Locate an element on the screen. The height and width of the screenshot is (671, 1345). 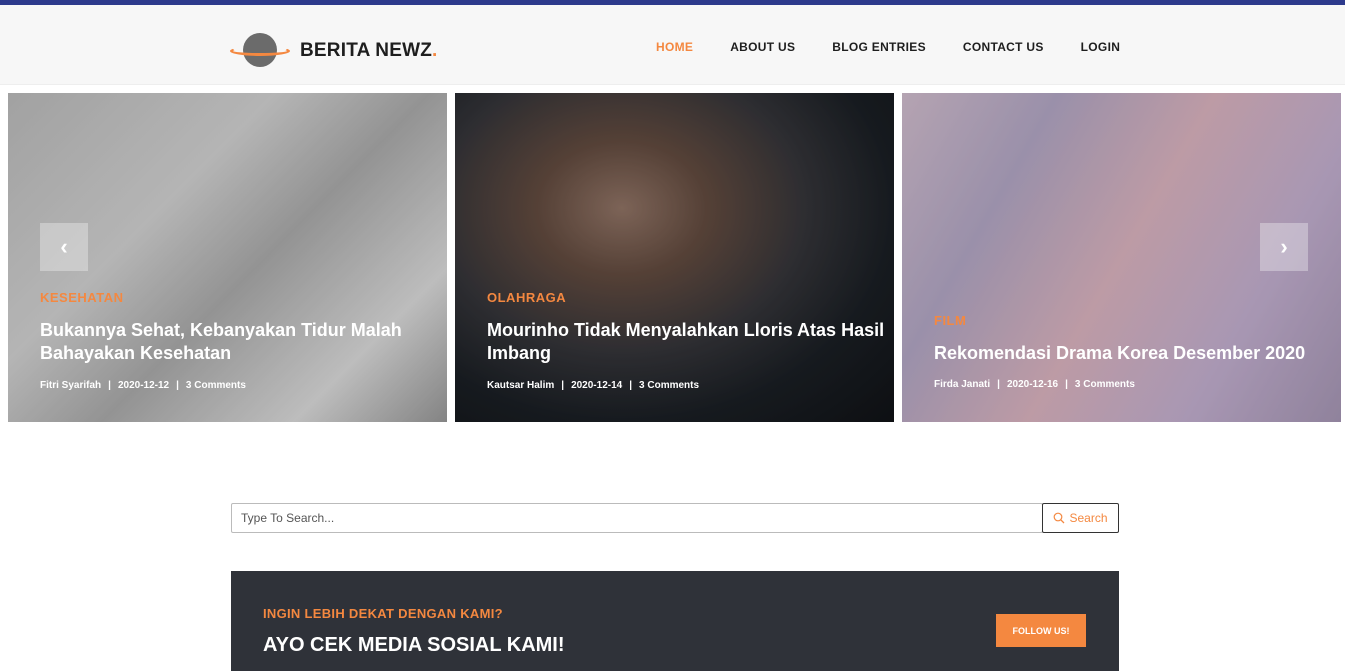
slide-category: OLAHRAGA is located at coordinates (687, 297).